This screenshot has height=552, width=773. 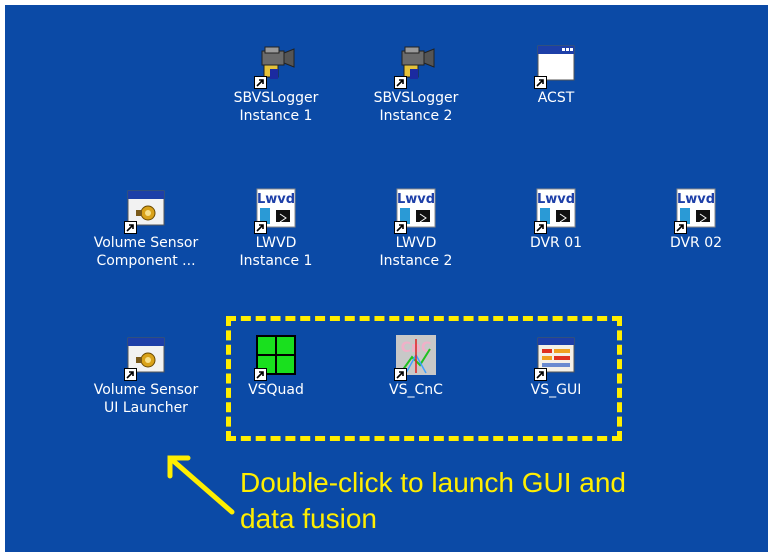 I want to click on sbvslogger-instance-2-shortcut: SBVSLogger Instance 2, so click(x=416, y=84).